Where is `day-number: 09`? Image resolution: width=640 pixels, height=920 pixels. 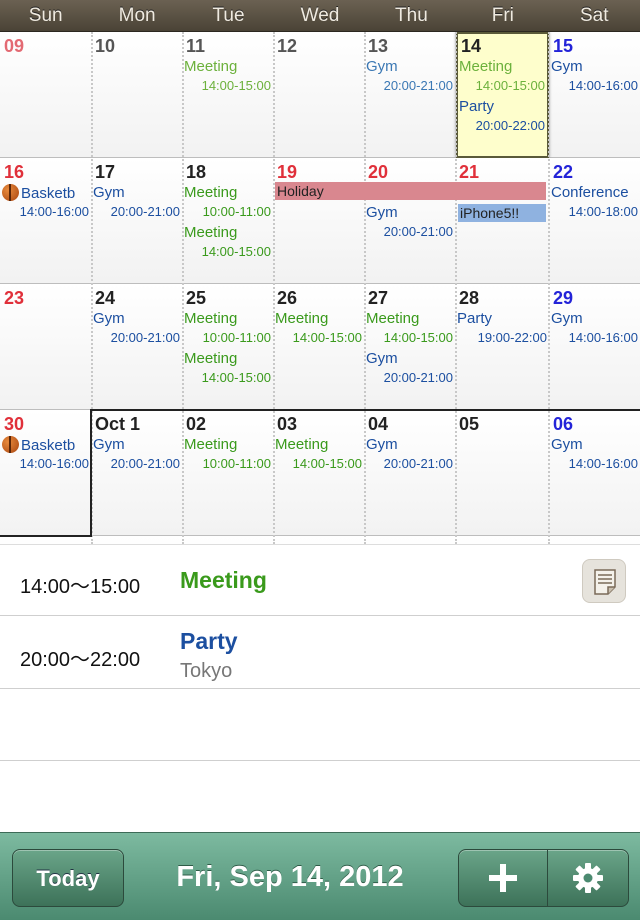
day-number: 09 is located at coordinates (14, 46).